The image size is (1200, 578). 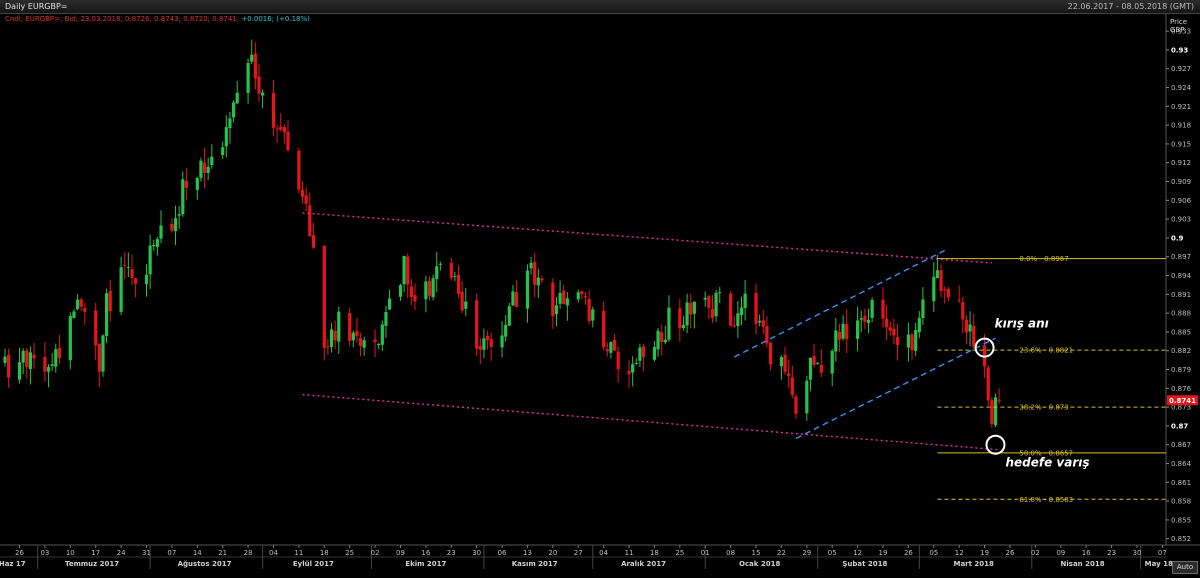 I want to click on x-tick-label: 23, so click(x=451, y=553).